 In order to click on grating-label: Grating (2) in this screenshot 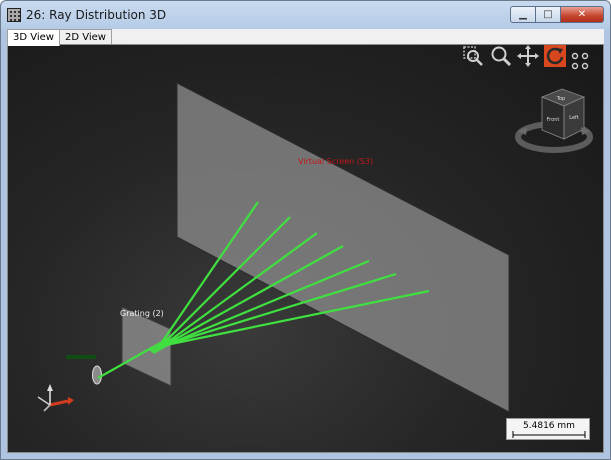, I will do `click(142, 313)`.